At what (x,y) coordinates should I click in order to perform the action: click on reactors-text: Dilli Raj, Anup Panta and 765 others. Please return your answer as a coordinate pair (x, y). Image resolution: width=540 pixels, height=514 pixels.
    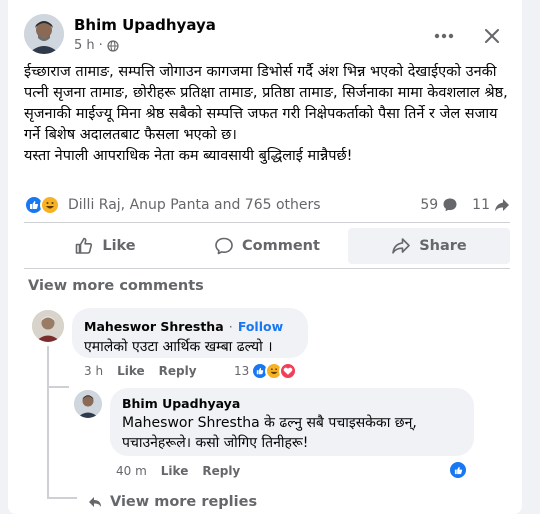
    Looking at the image, I should click on (194, 205).